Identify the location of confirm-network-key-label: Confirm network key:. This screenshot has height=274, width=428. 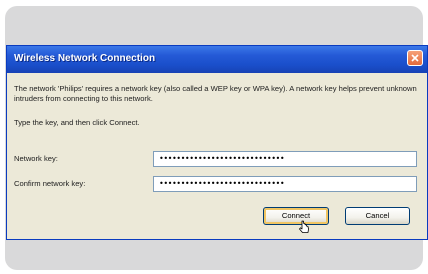
(50, 183).